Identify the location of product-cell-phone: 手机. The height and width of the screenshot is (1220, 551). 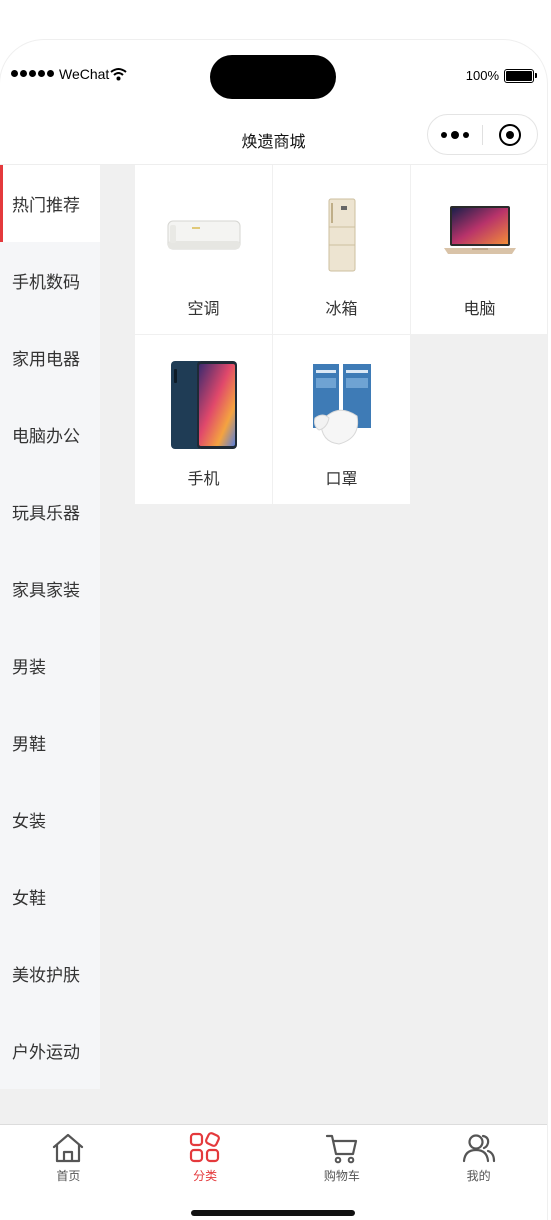
(203, 419).